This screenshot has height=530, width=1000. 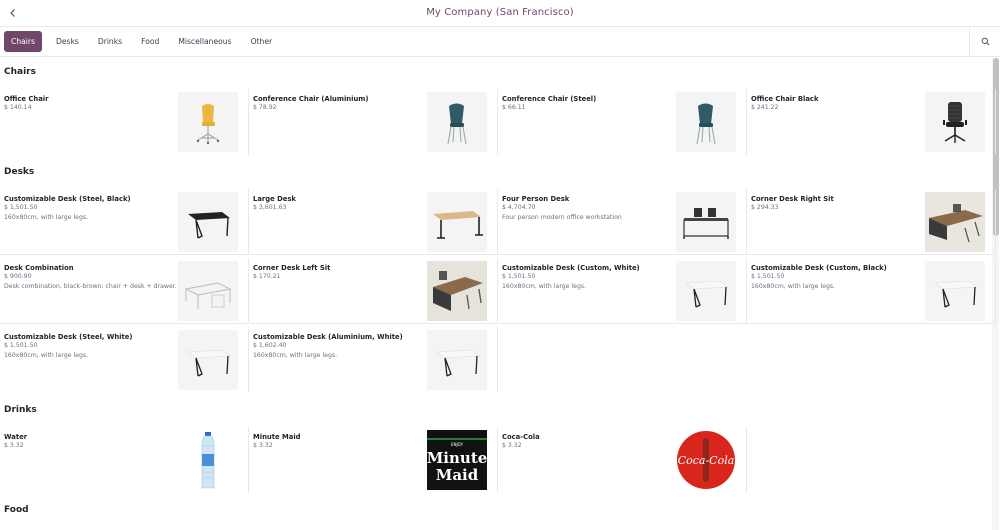 I want to click on office-chair-image, so click(x=208, y=122).